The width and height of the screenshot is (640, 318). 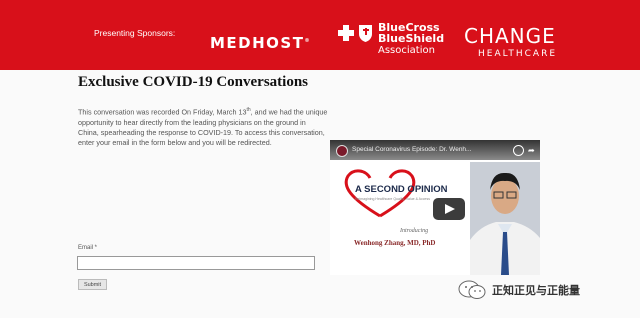 I want to click on medhost-logo-text: MEDHOST, so click(x=257, y=43).